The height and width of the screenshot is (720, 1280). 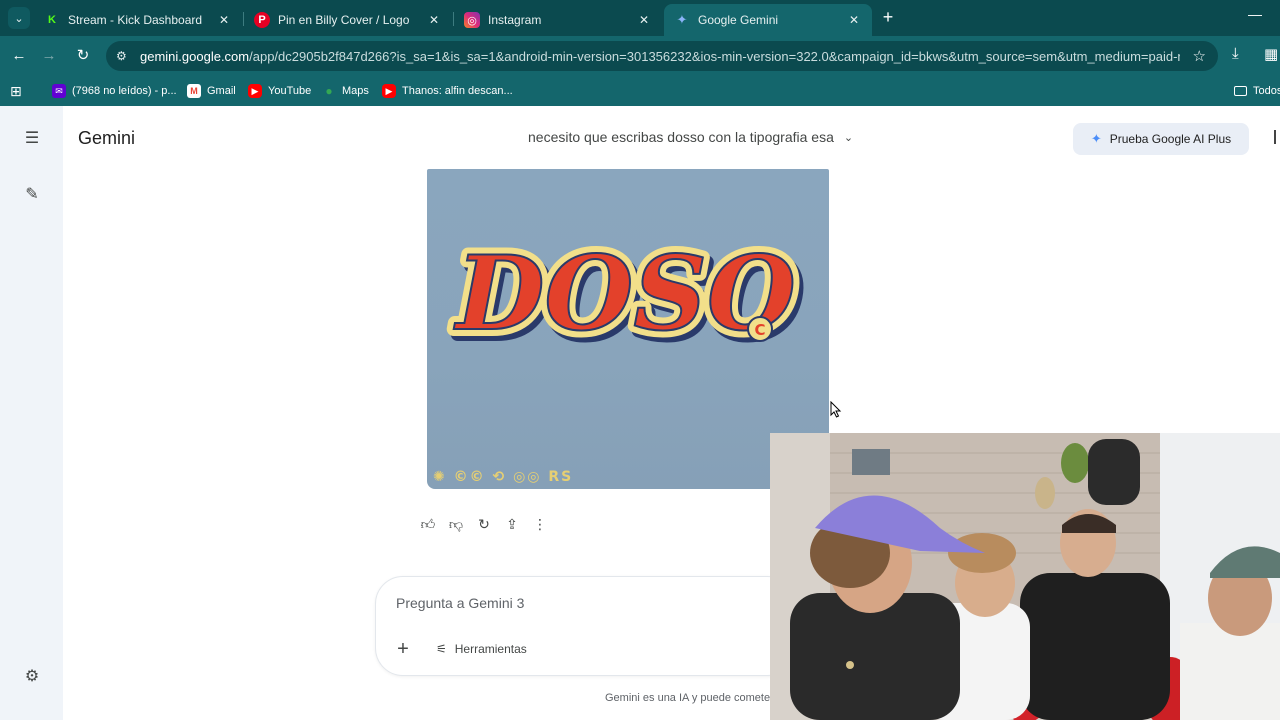 I want to click on bookmark-maps: ● Maps, so click(x=345, y=91).